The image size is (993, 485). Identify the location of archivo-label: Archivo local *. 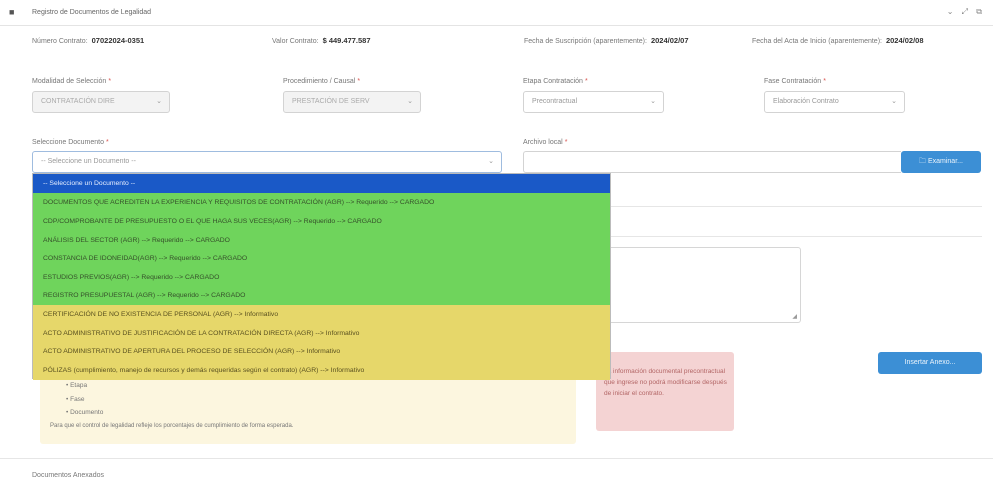
(545, 142).